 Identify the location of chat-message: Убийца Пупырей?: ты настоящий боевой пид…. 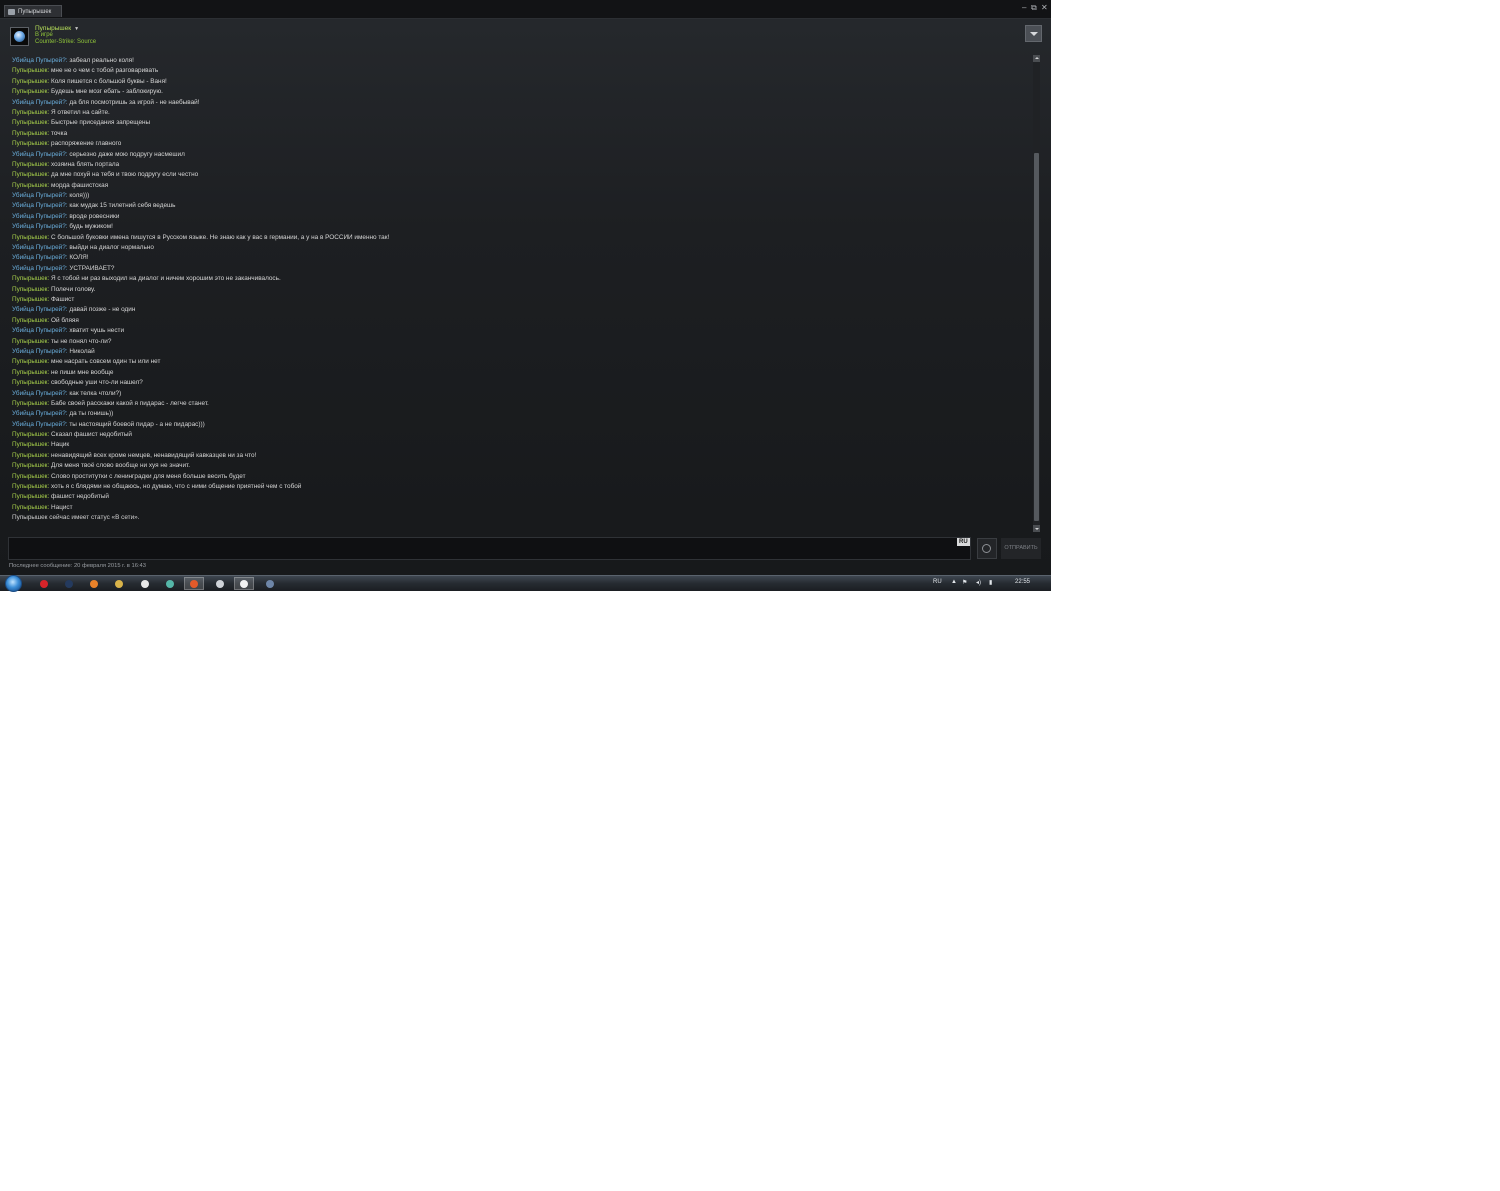
(517, 425).